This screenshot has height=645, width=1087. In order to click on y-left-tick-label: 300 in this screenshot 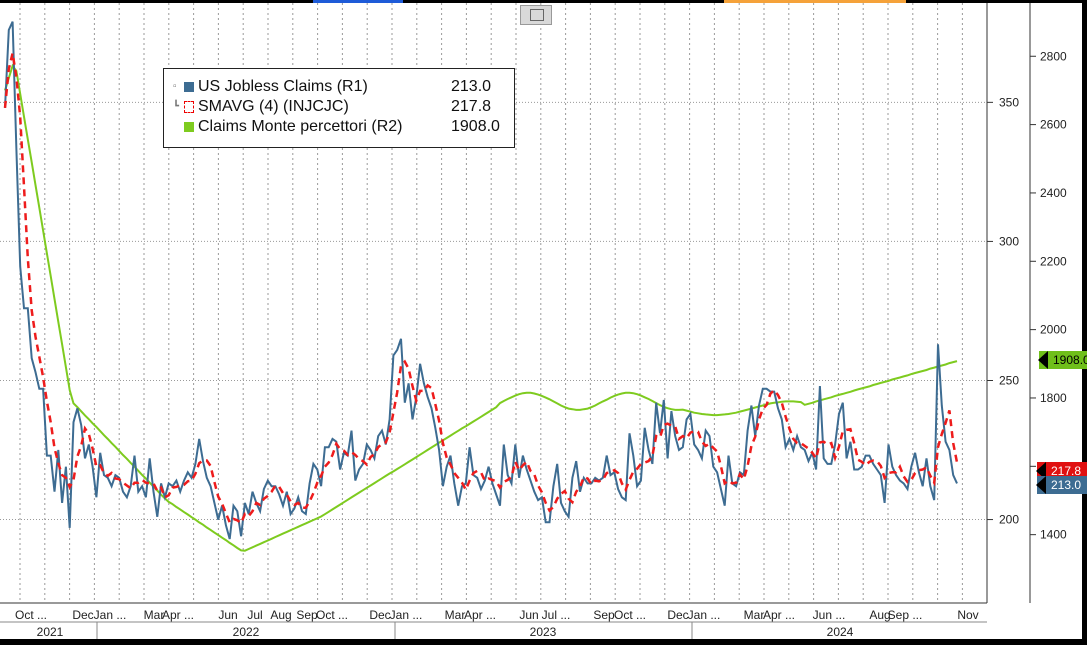, I will do `click(1009, 241)`.